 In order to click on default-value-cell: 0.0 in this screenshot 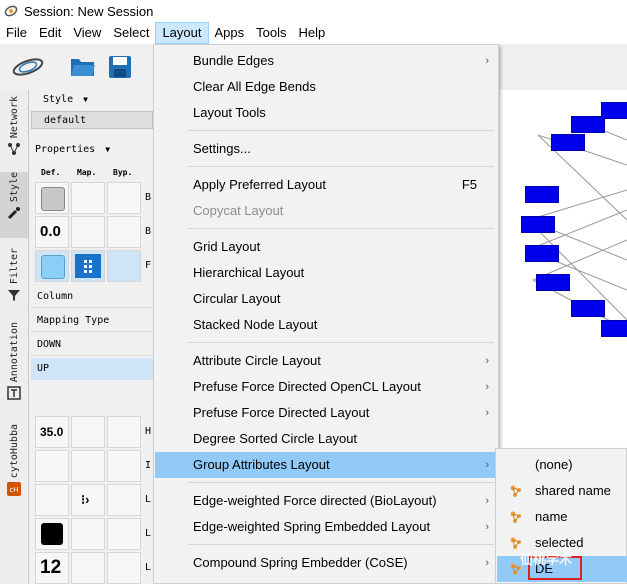, I will do `click(52, 232)`.